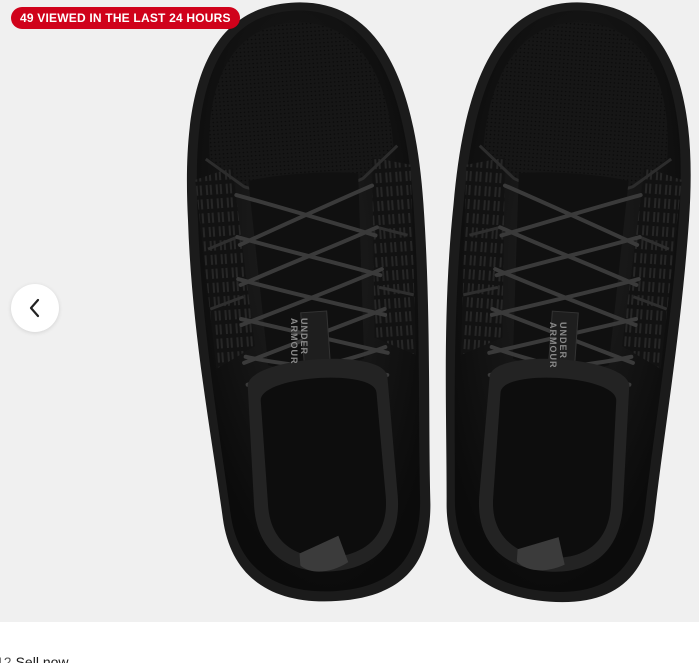  What do you see at coordinates (6, 658) in the screenshot?
I see `sell-count: 12` at bounding box center [6, 658].